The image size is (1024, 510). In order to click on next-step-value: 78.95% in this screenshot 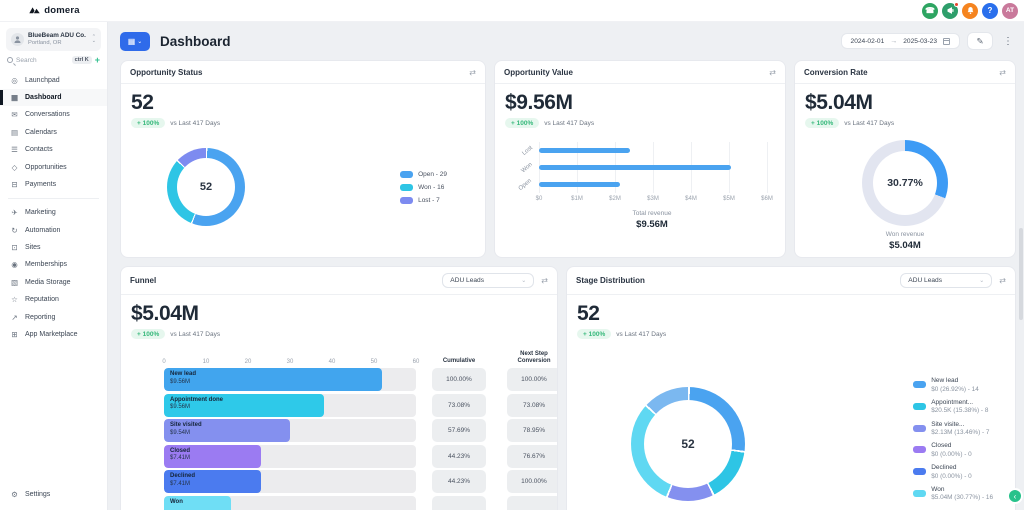, I will do `click(532, 431)`.